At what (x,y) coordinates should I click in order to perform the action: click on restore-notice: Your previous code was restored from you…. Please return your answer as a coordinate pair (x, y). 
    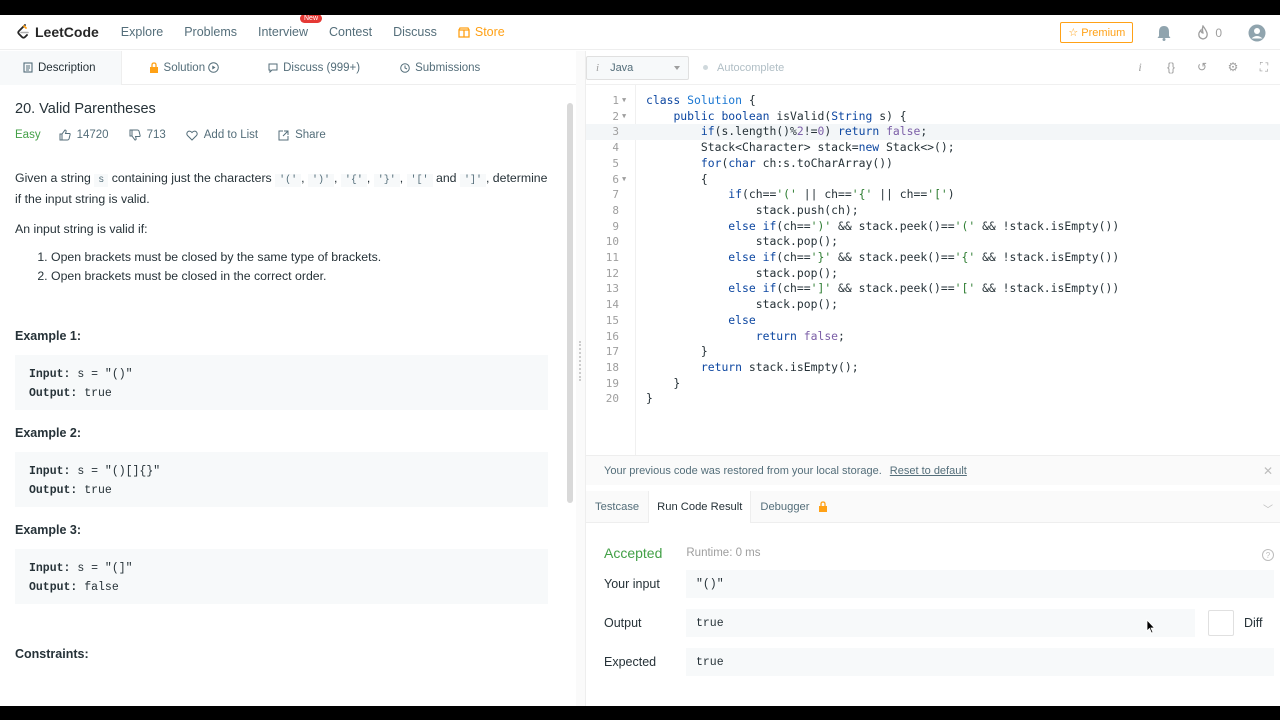
    Looking at the image, I should click on (933, 470).